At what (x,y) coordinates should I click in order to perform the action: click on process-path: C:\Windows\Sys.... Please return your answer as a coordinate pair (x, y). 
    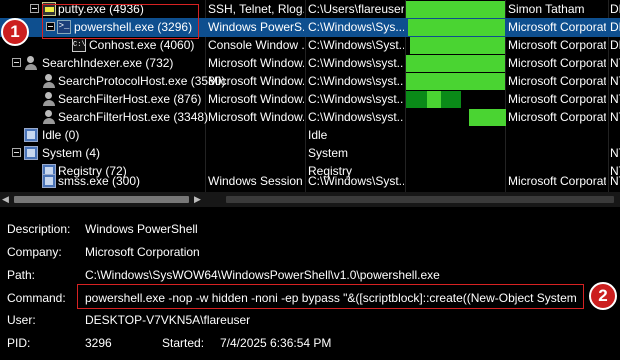
    Looking at the image, I should click on (356, 27).